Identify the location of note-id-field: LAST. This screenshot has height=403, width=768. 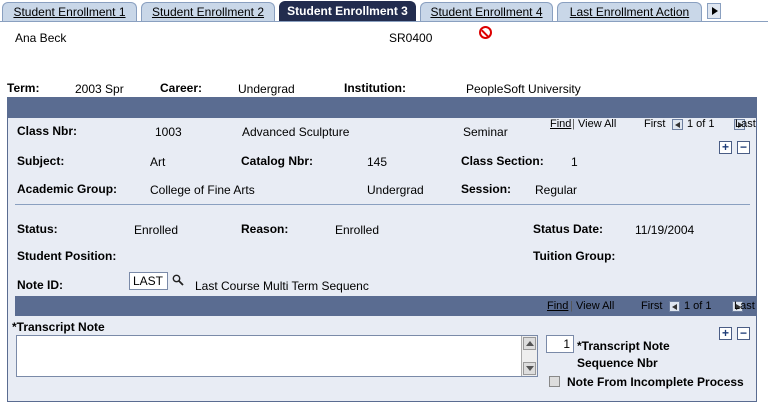
(148, 281).